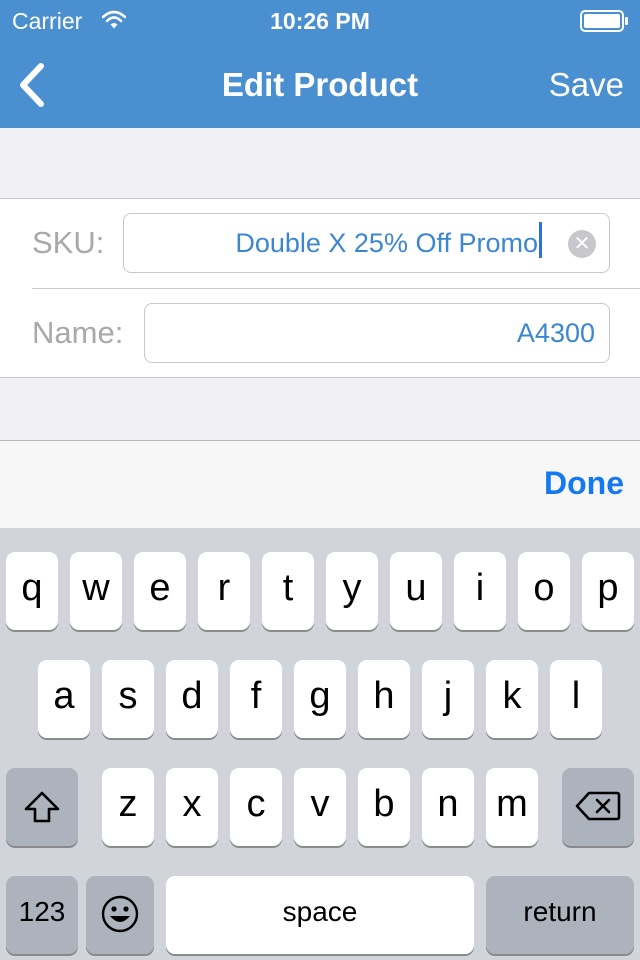  I want to click on status-time: 10:26 PM, so click(320, 21).